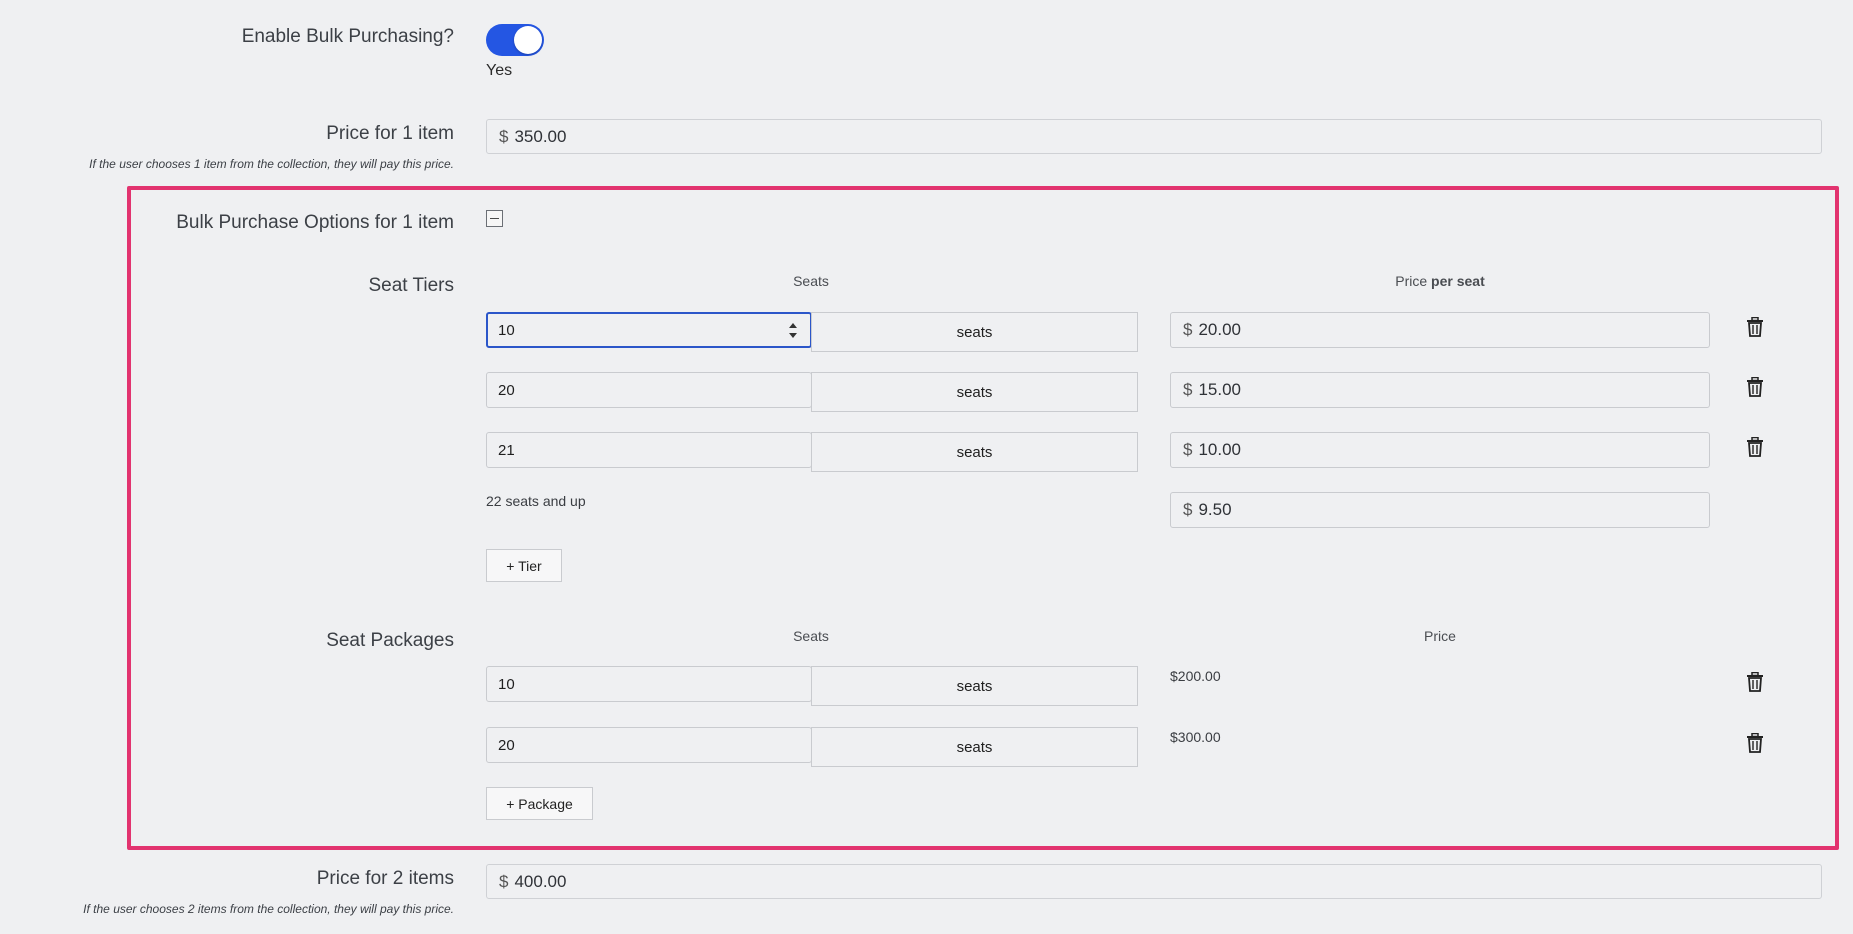  I want to click on last-tier-price-value: 9.50, so click(1215, 509).